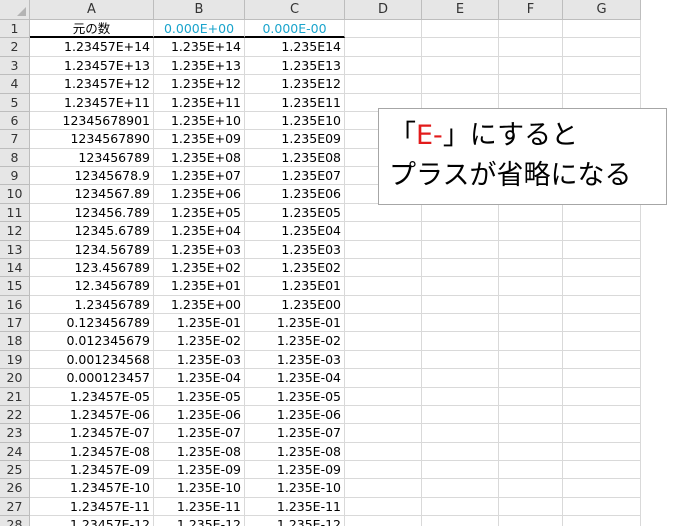 This screenshot has height=526, width=681. Describe the element at coordinates (199, 102) in the screenshot. I see `cell-b5: 1.235E+11` at that location.